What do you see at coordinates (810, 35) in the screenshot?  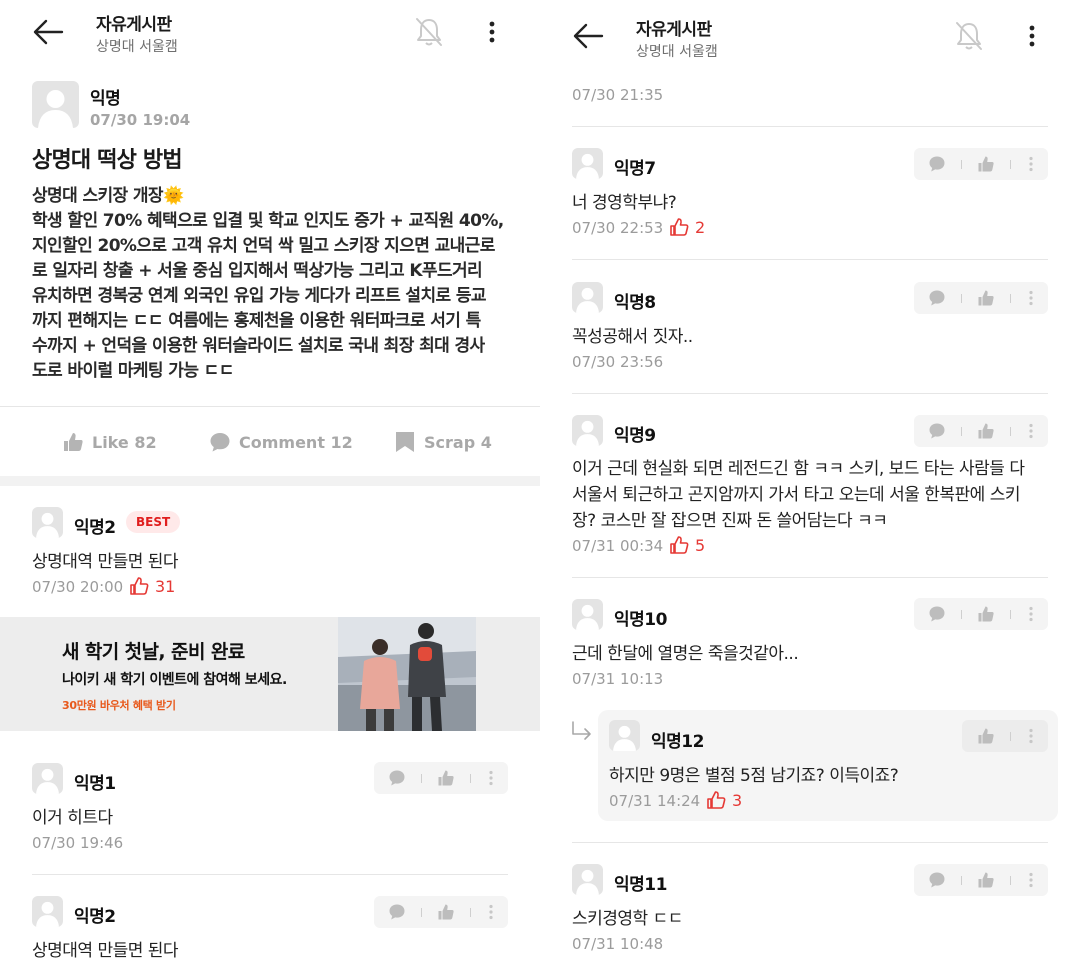 I see `app-header: 자유게시판 상명대 서울캠` at bounding box center [810, 35].